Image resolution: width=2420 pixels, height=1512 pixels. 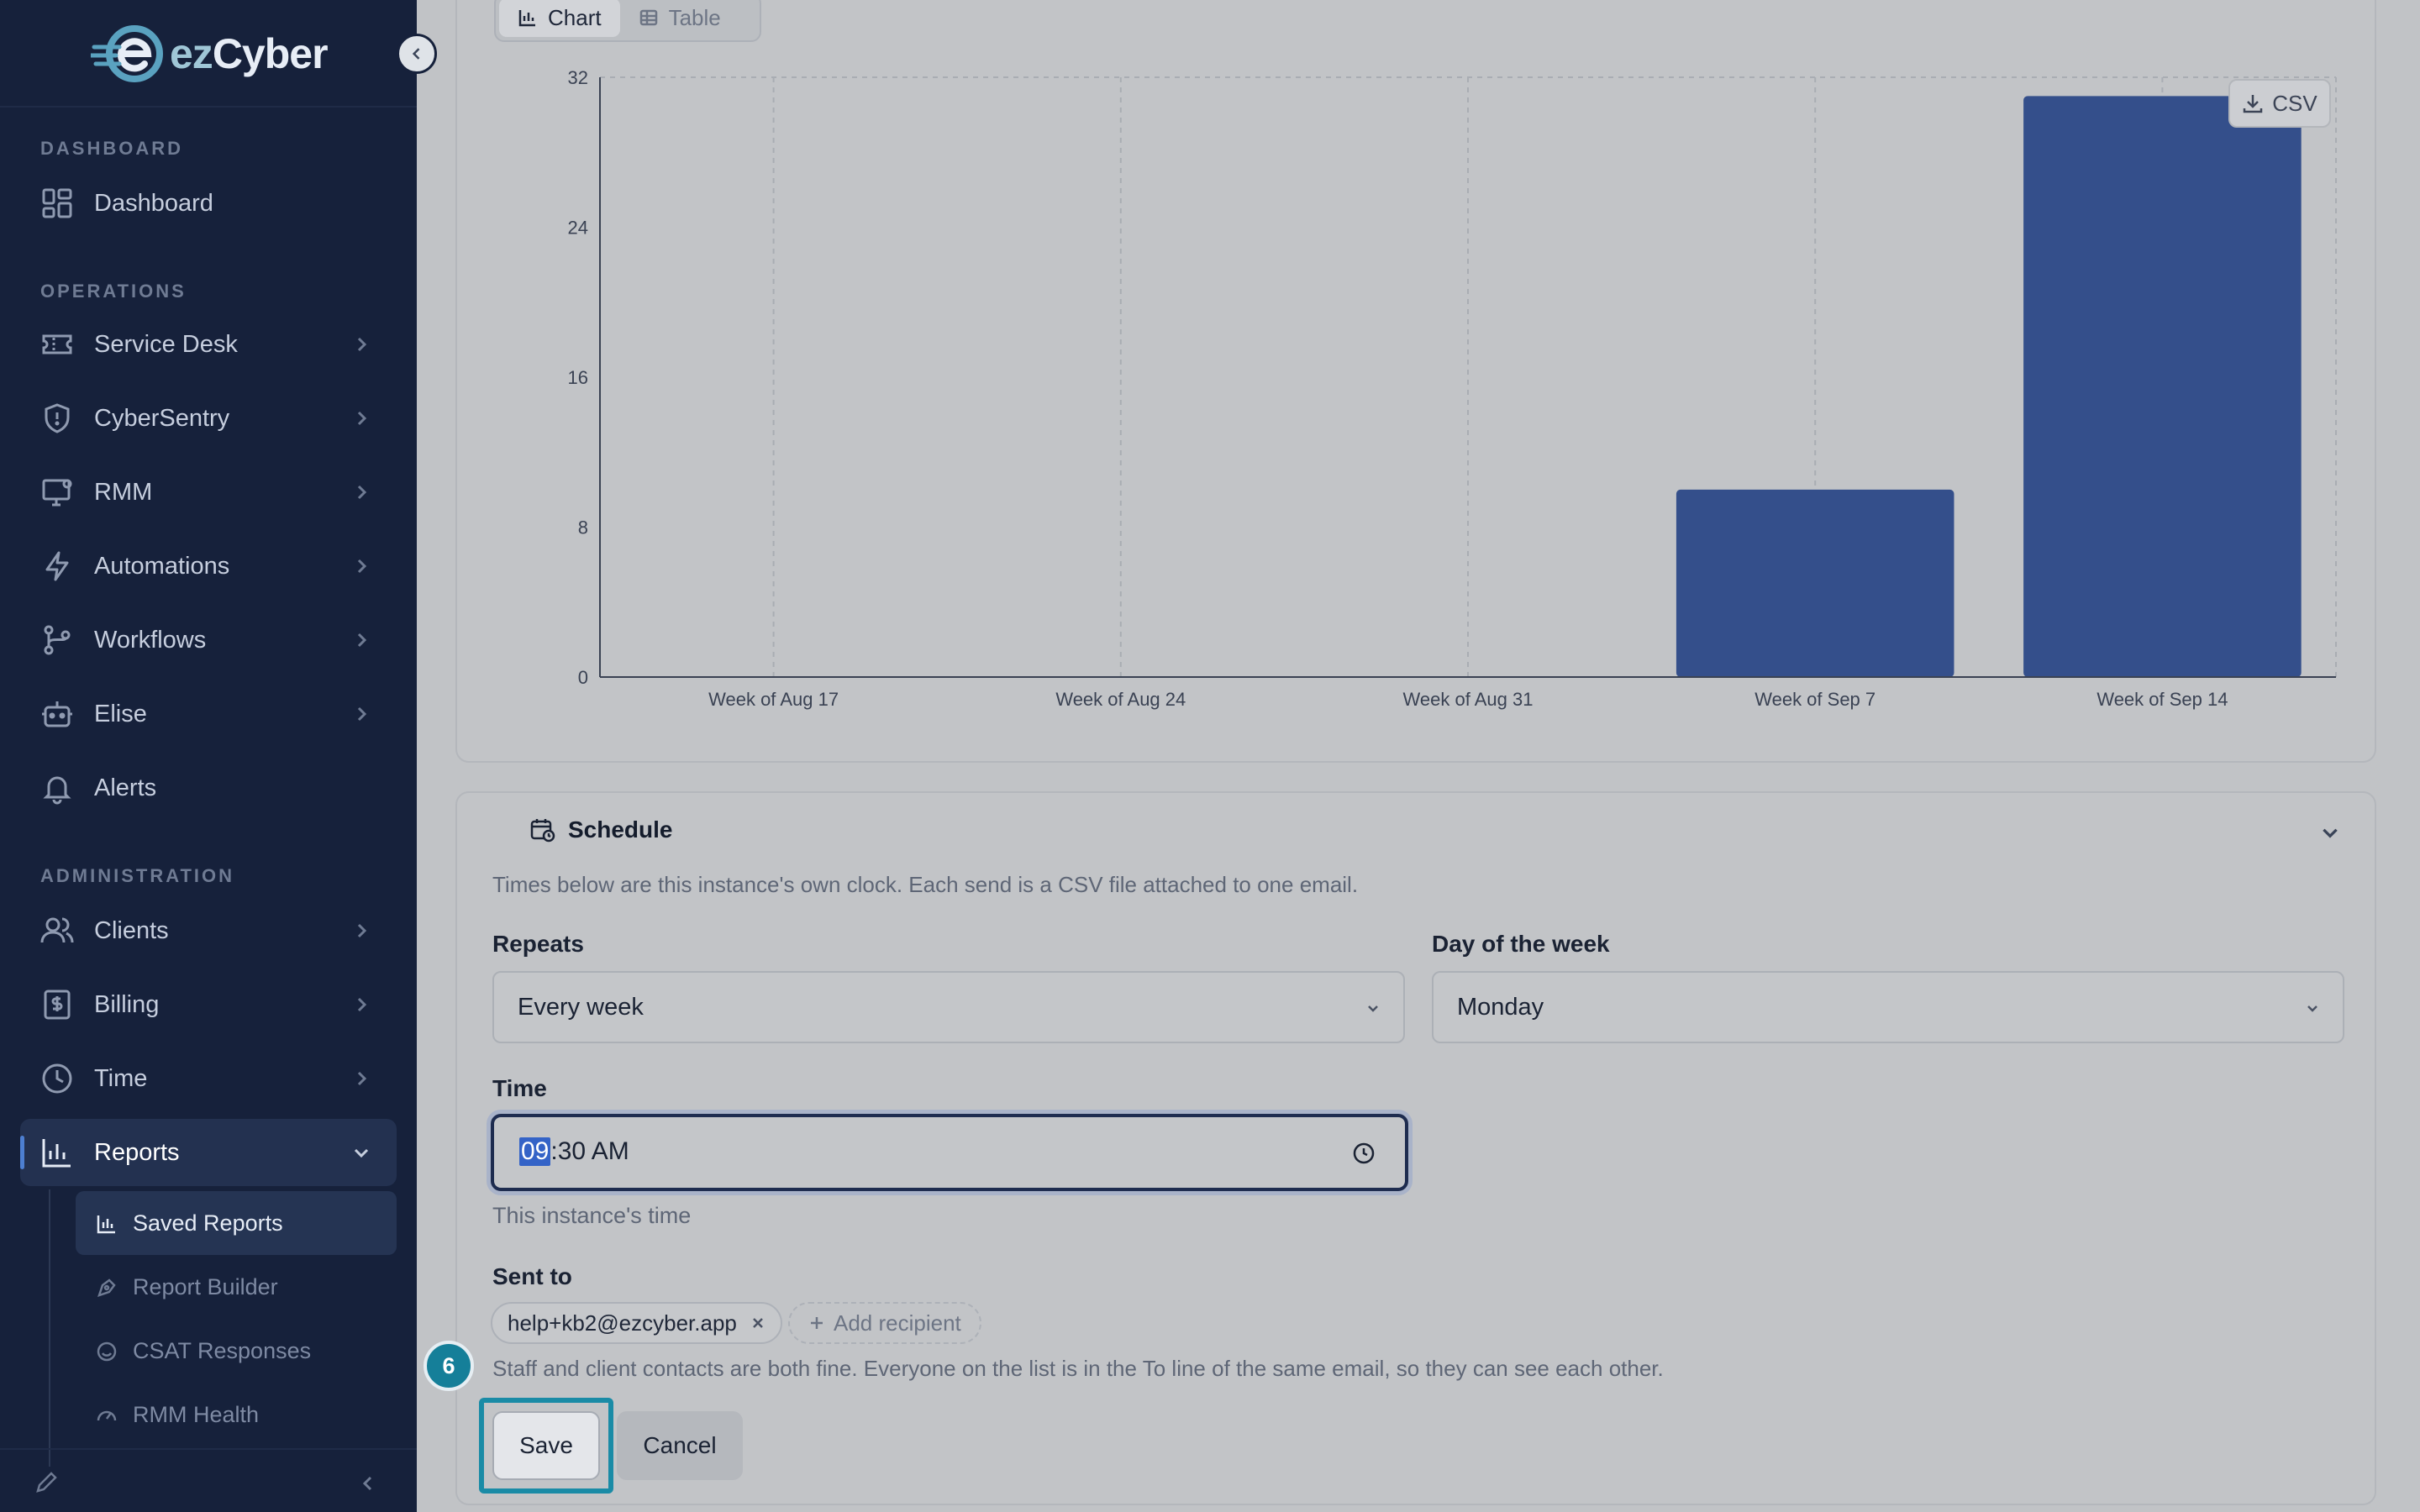 I want to click on x-tick-label: Week of Aug 24, so click(x=1120, y=699).